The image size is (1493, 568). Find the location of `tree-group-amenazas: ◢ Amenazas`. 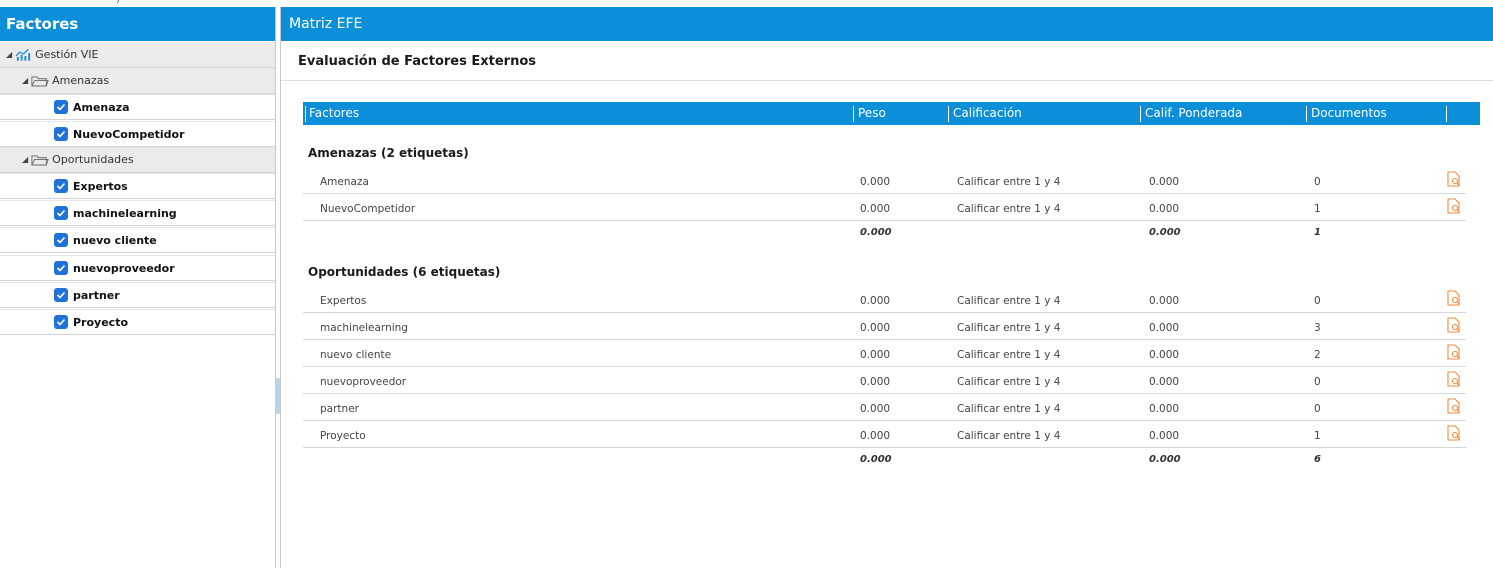

tree-group-amenazas: ◢ Amenazas is located at coordinates (137, 81).